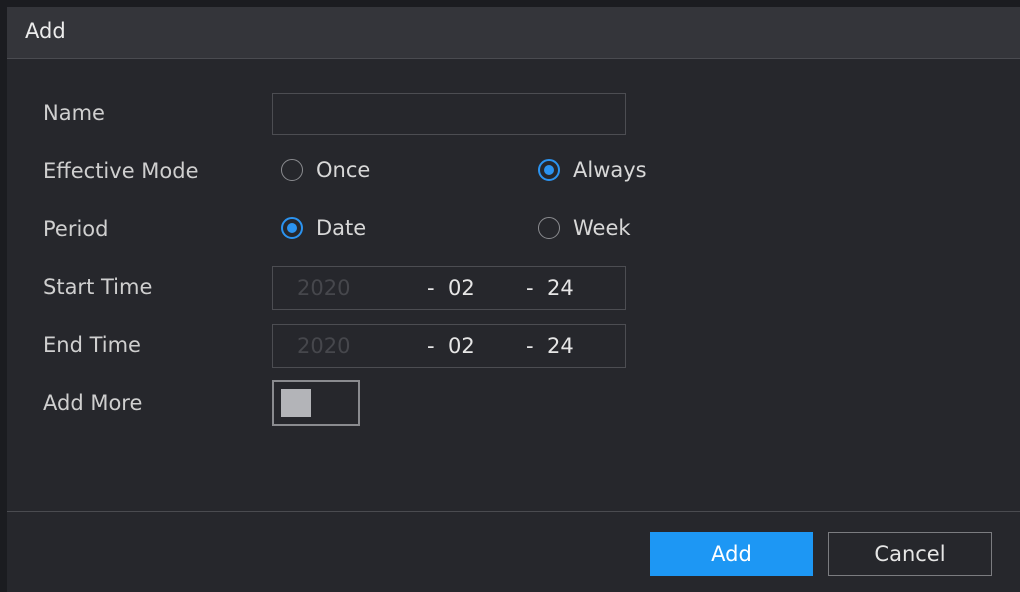 Image resolution: width=1020 pixels, height=592 pixels. What do you see at coordinates (45, 31) in the screenshot?
I see `dialog-title: Add` at bounding box center [45, 31].